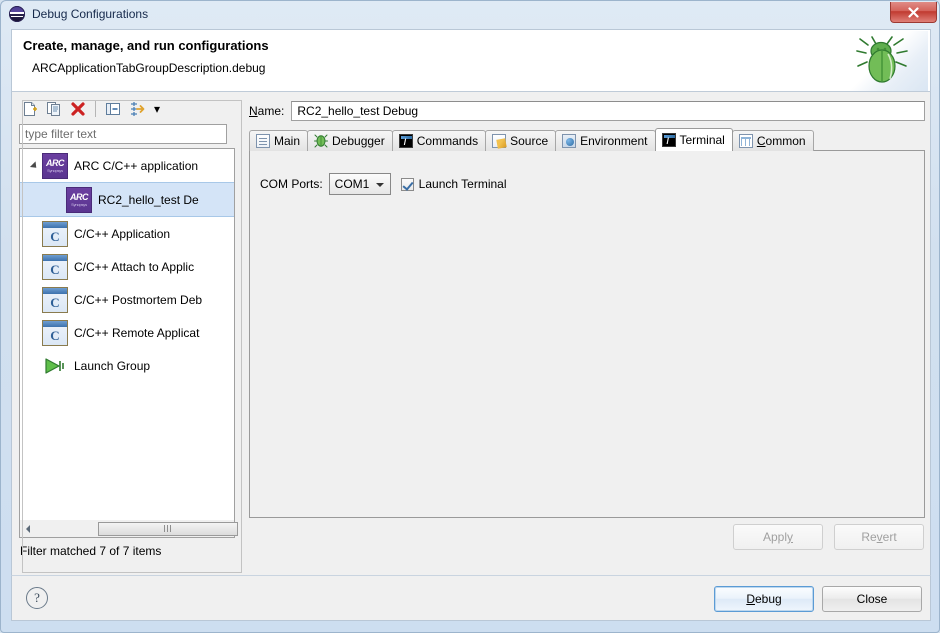 The width and height of the screenshot is (940, 633). Describe the element at coordinates (113, 109) in the screenshot. I see `collapse-all-icon` at that location.